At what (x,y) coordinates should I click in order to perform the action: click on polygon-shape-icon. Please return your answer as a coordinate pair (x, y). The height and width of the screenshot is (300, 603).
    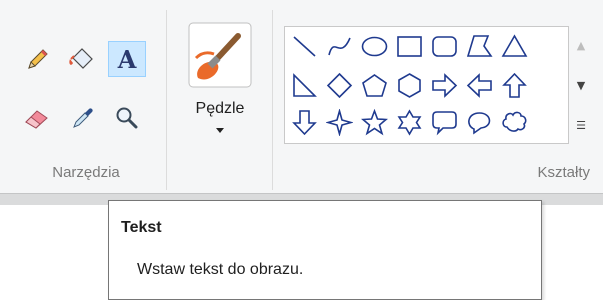
    Looking at the image, I should click on (479, 46).